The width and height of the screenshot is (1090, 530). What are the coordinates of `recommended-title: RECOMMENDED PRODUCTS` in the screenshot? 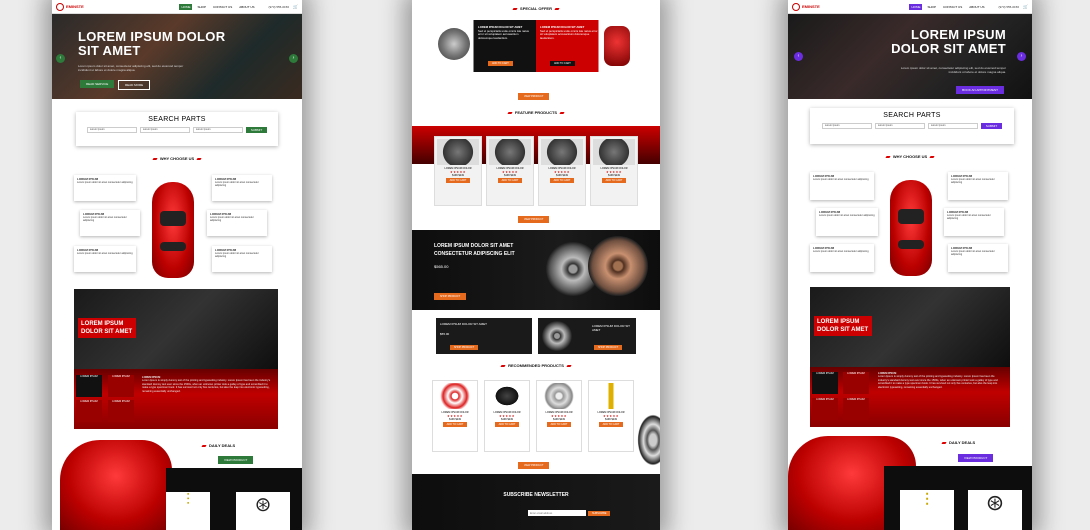 It's located at (536, 365).